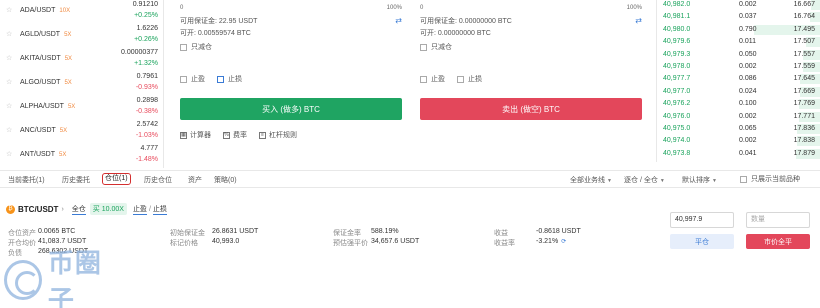  Describe the element at coordinates (196, 47) in the screenshot. I see `buy-reduce-only: 只减仓` at that location.